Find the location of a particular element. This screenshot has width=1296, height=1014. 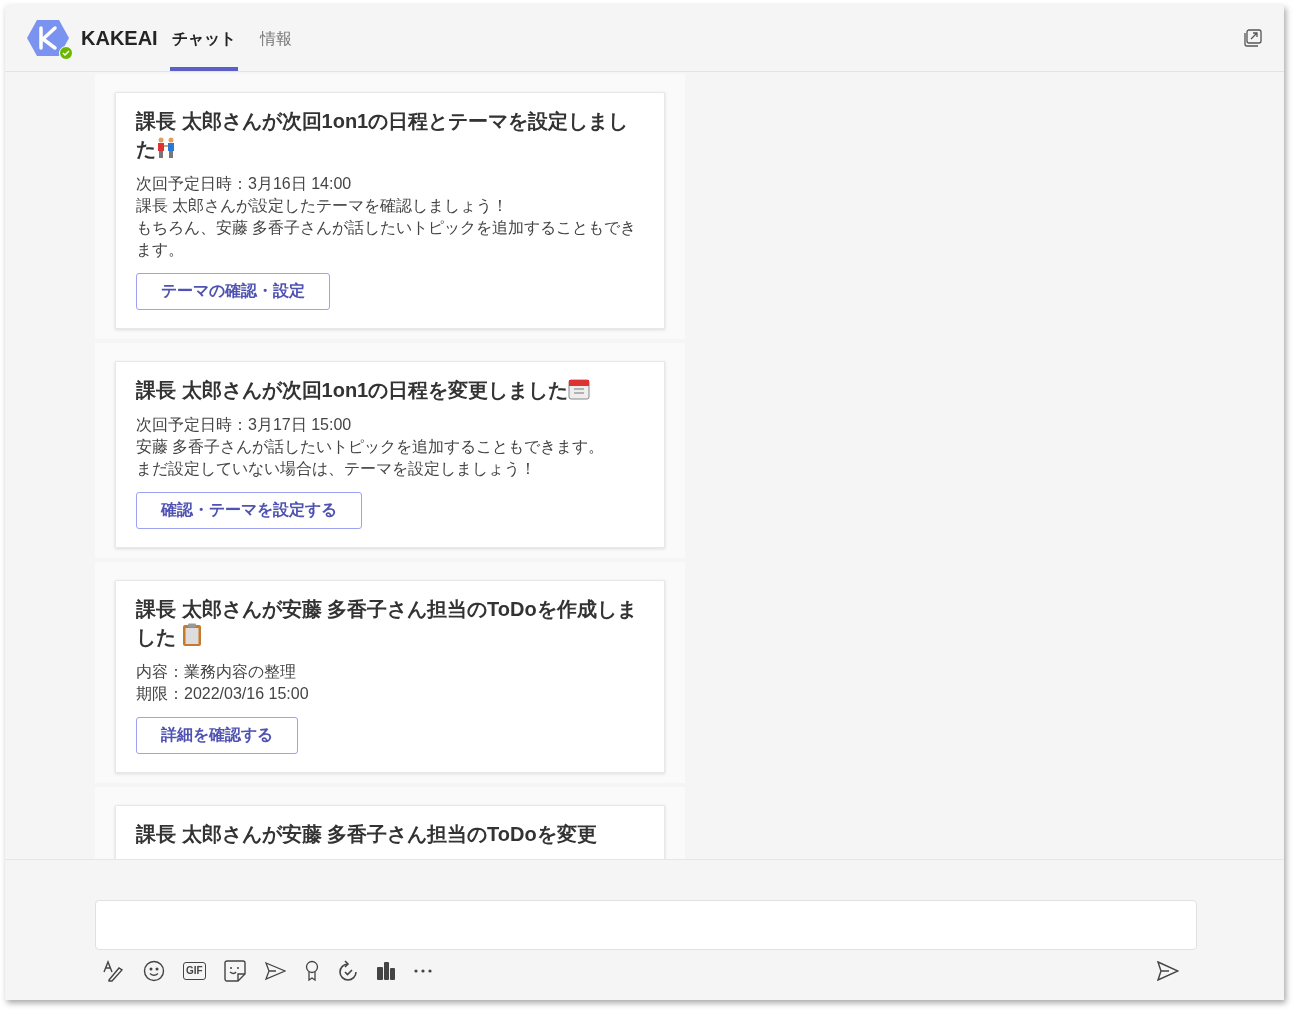

paper-plane-icon is located at coordinates (274, 971).